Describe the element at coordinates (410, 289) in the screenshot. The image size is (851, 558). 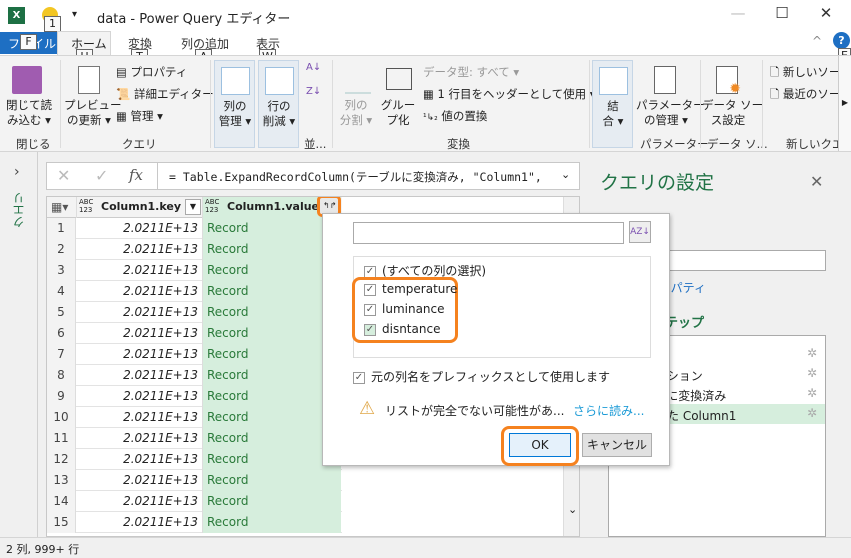
I see `column-checkbox-temperature: ✓ temperature` at that location.